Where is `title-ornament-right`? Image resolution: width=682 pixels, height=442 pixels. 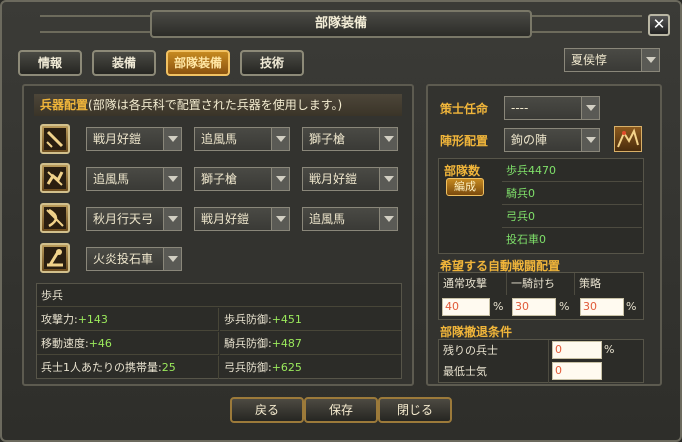
title-ornament-right is located at coordinates (587, 24).